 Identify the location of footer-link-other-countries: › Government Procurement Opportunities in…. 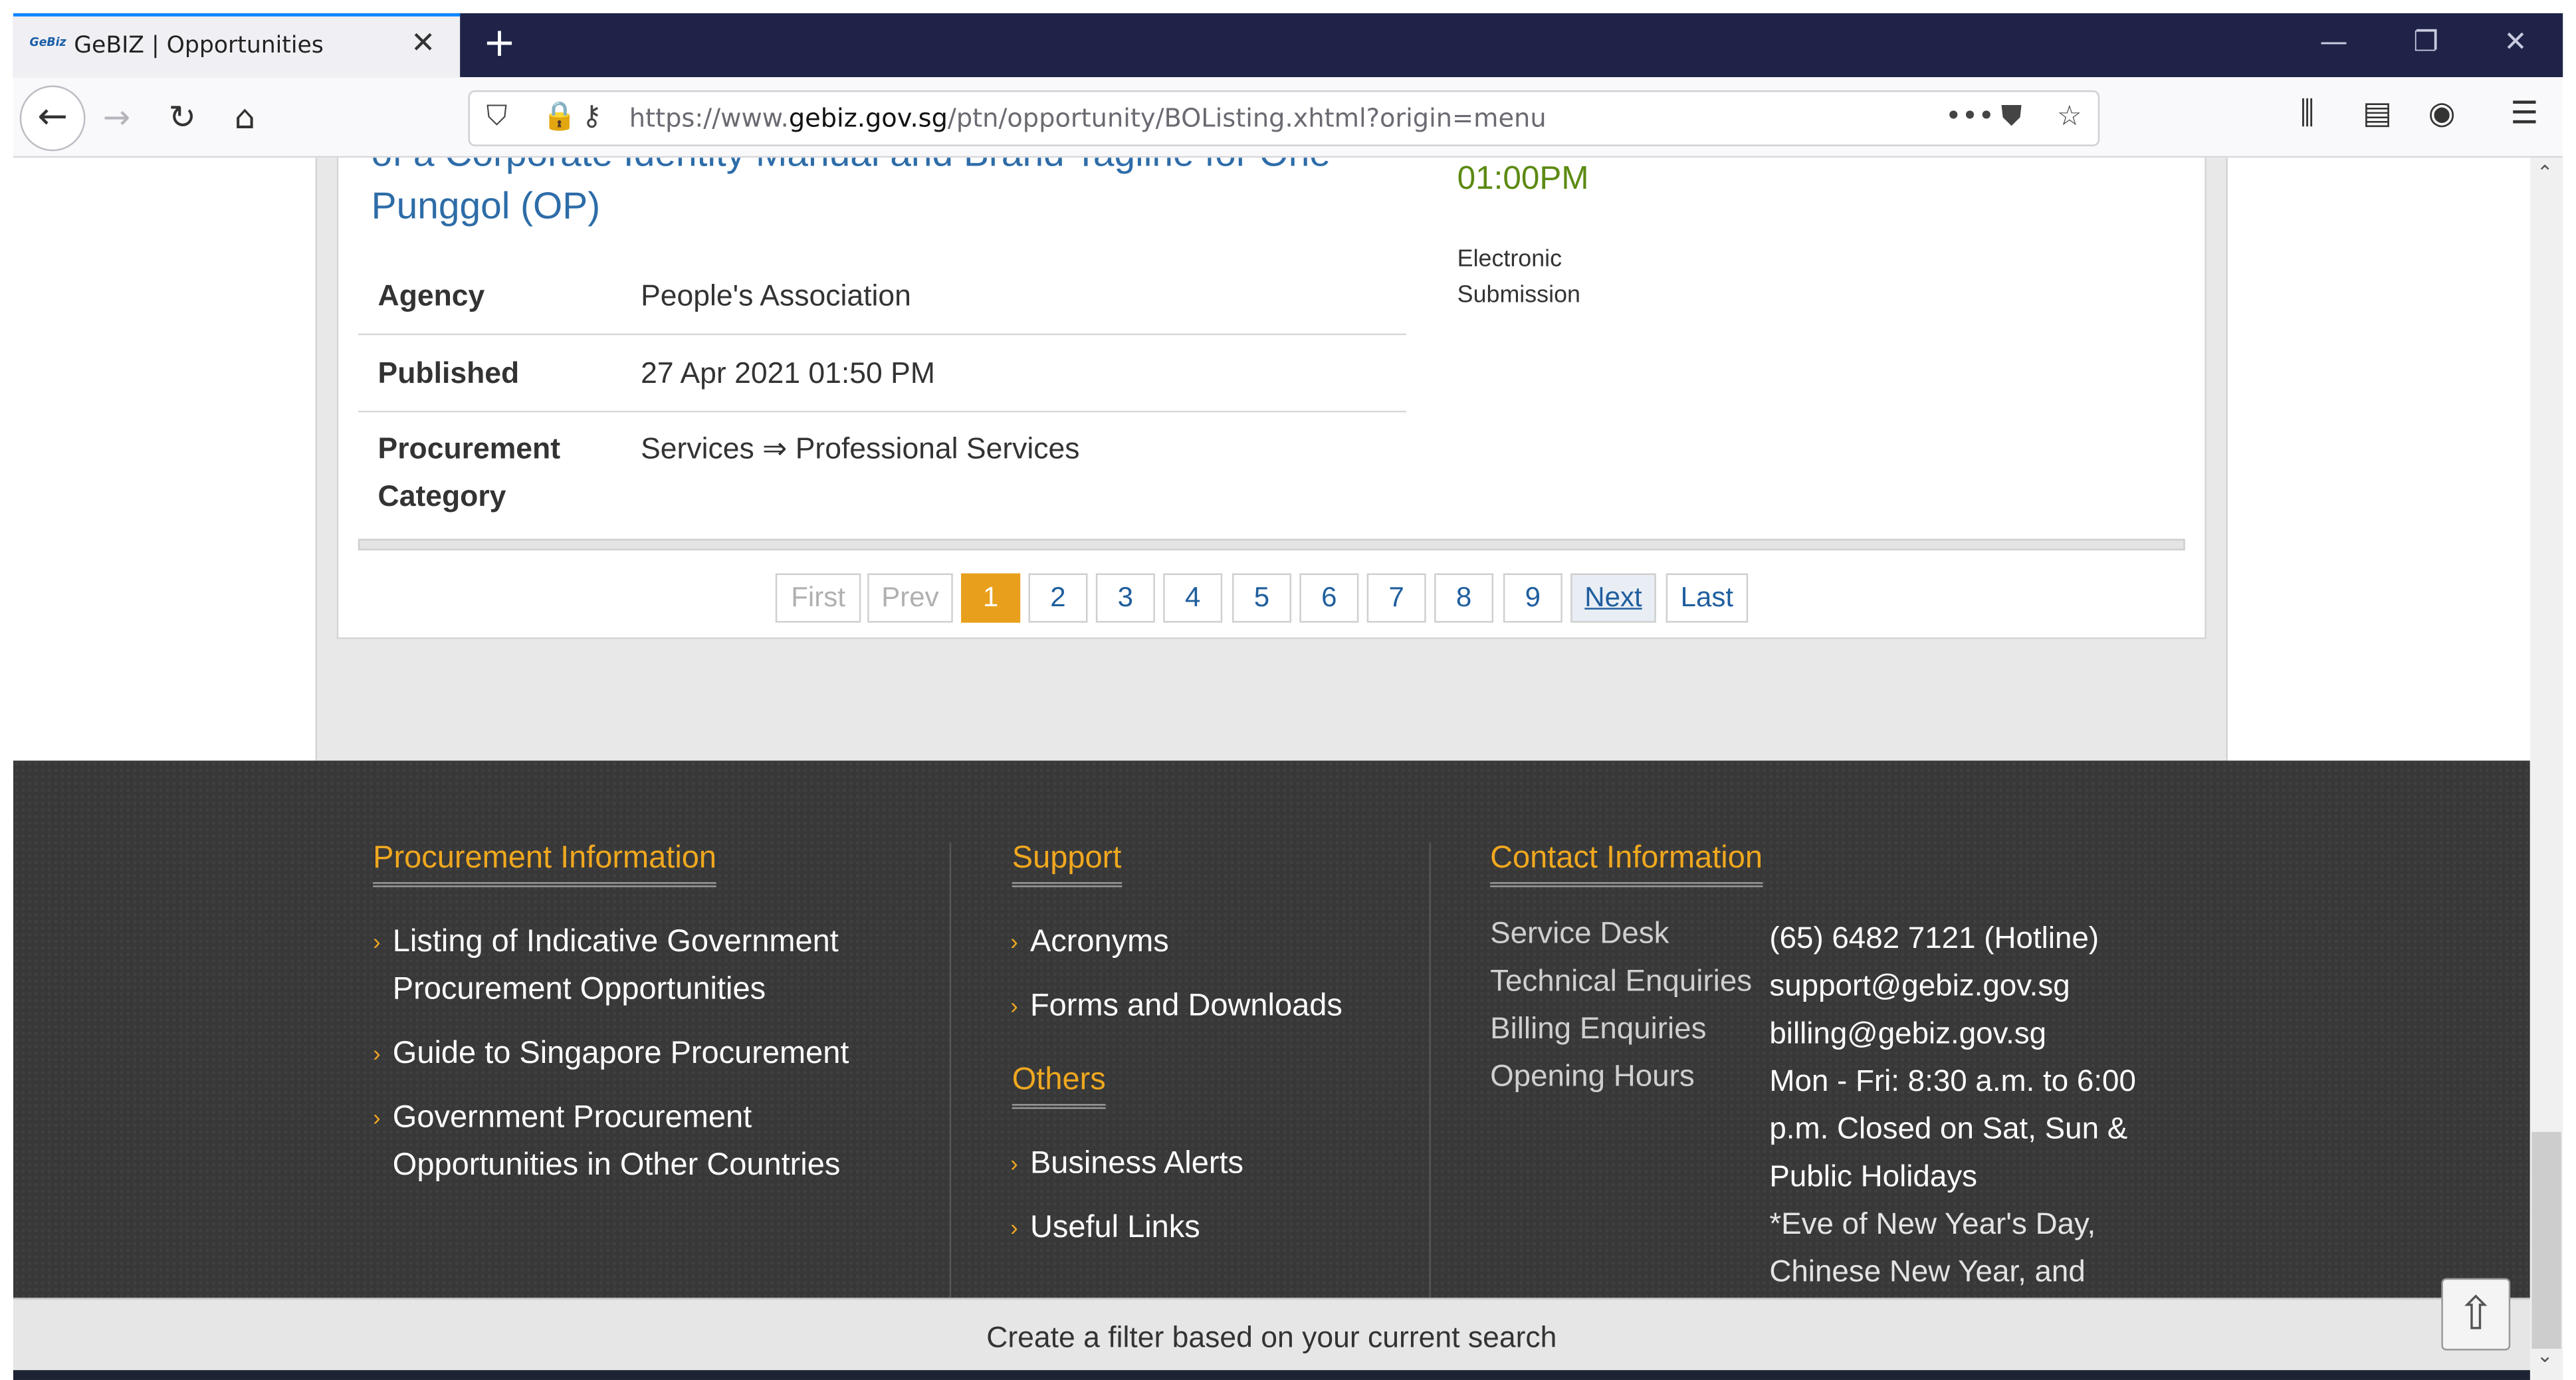
(613, 1141).